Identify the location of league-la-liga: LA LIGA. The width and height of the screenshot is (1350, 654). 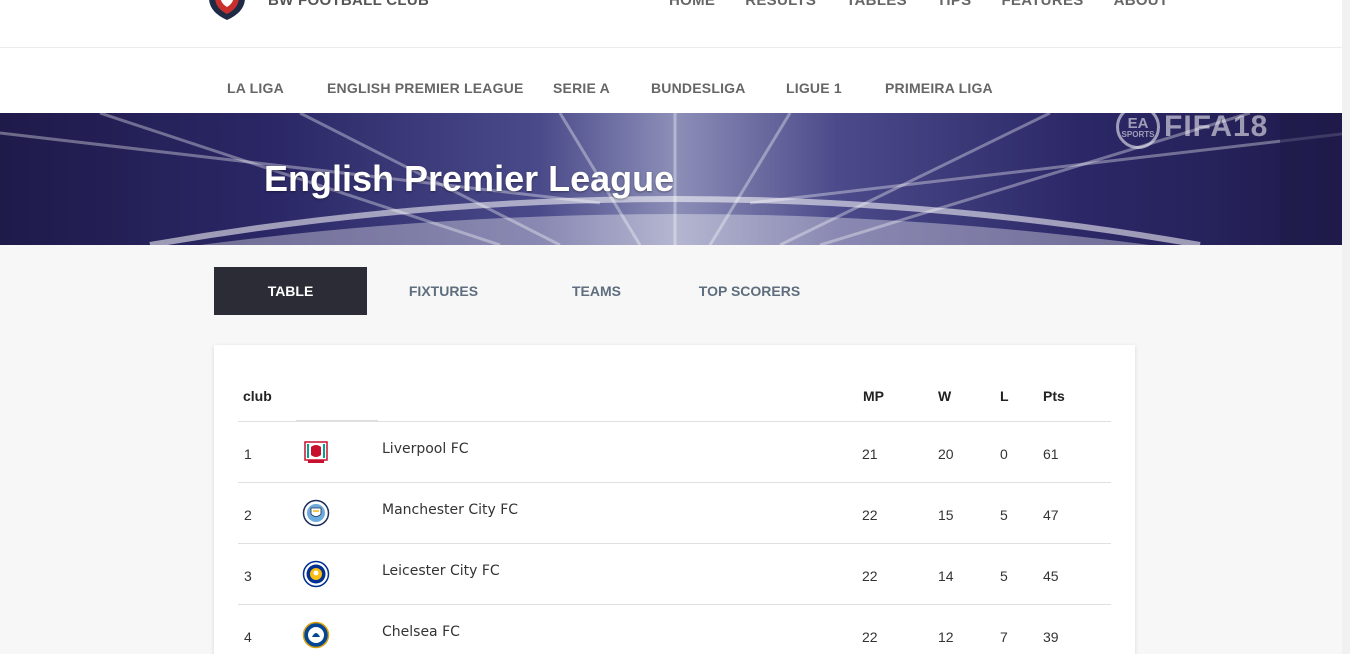
(255, 88).